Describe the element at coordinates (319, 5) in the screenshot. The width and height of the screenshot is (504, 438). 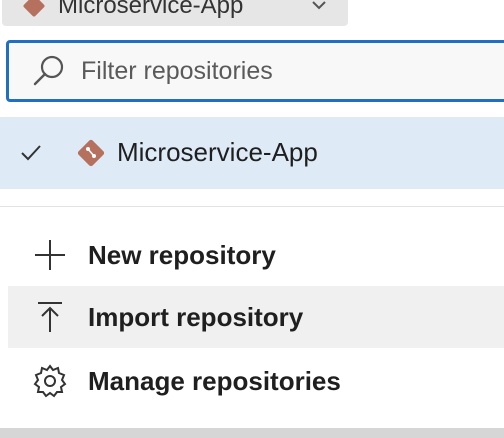
I see `chevron-down-icon` at that location.